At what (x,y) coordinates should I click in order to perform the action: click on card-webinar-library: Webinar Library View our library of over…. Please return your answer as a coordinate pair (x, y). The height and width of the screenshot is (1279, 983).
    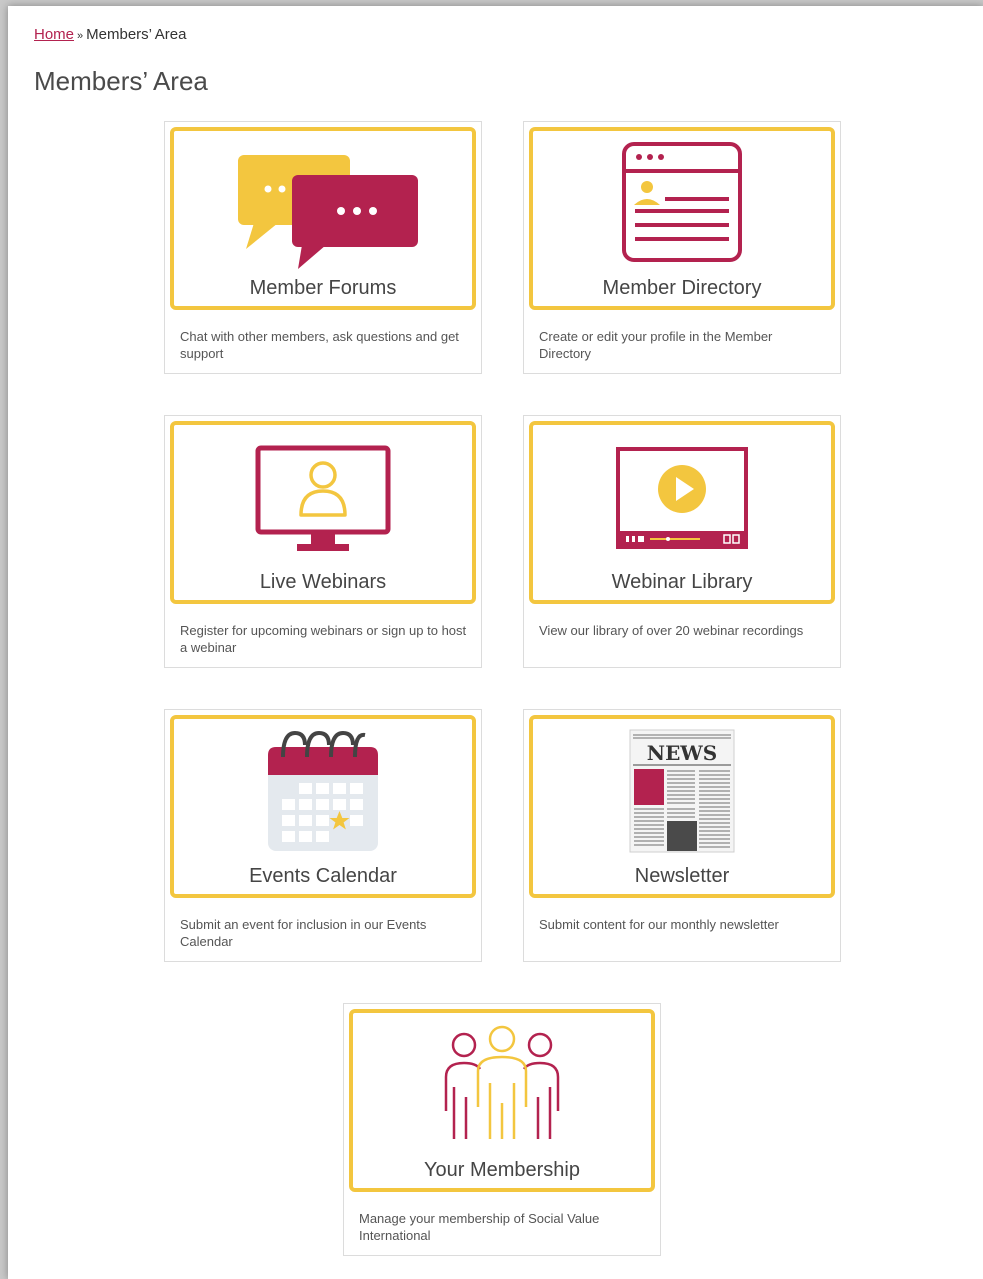
    Looking at the image, I should click on (682, 541).